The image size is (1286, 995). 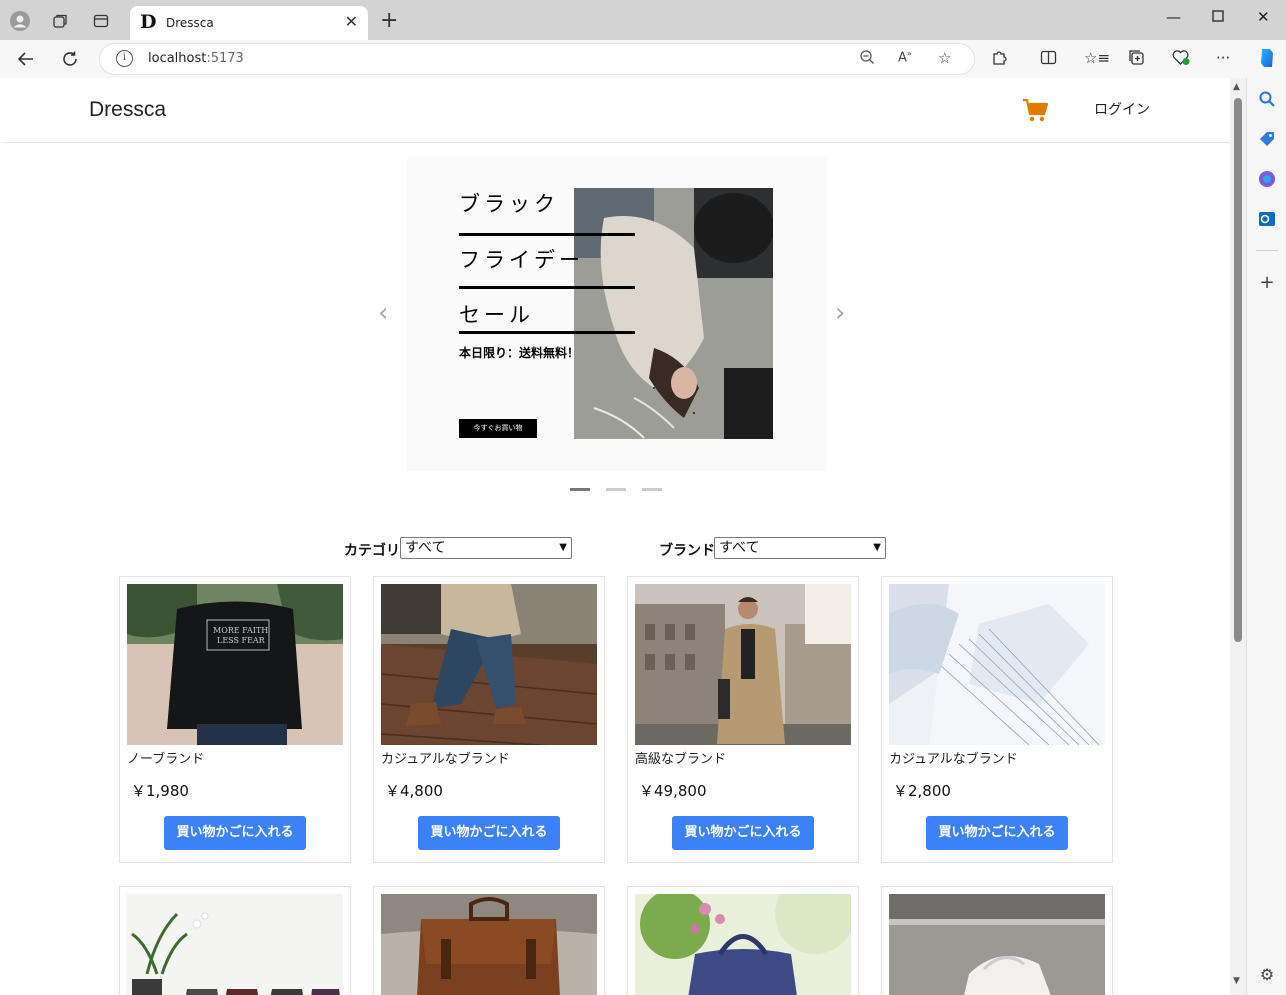 I want to click on promo-headline-1: ブラック, so click(x=509, y=204).